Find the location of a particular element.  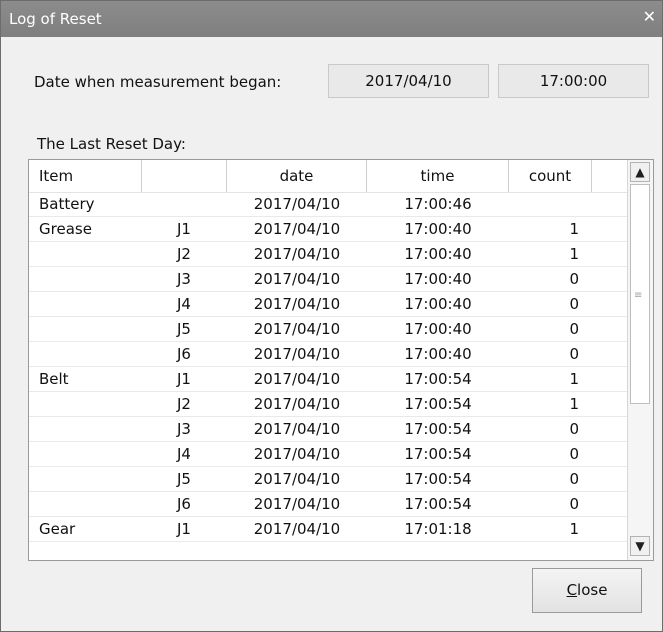

cell-time: 17:01:18 is located at coordinates (438, 529).